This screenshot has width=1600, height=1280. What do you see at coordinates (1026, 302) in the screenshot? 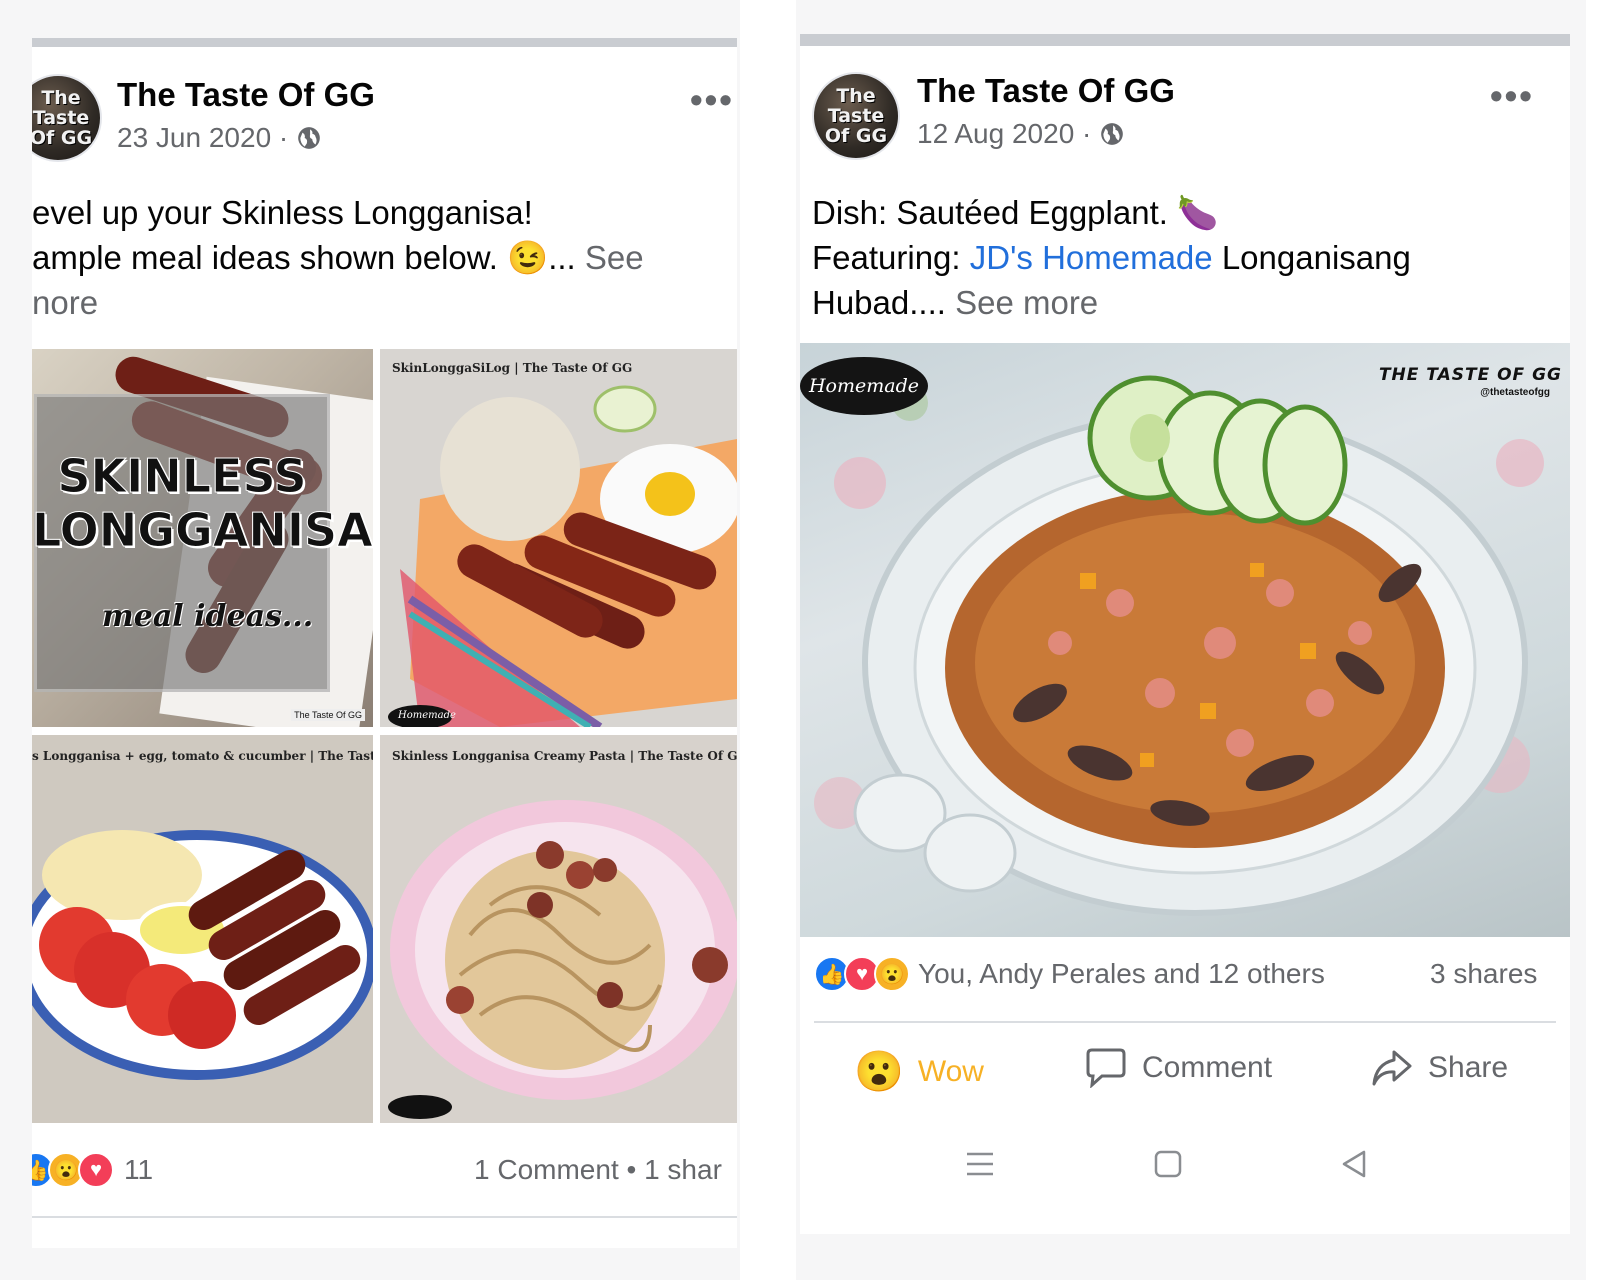
I see `see-more-link: See more` at bounding box center [1026, 302].